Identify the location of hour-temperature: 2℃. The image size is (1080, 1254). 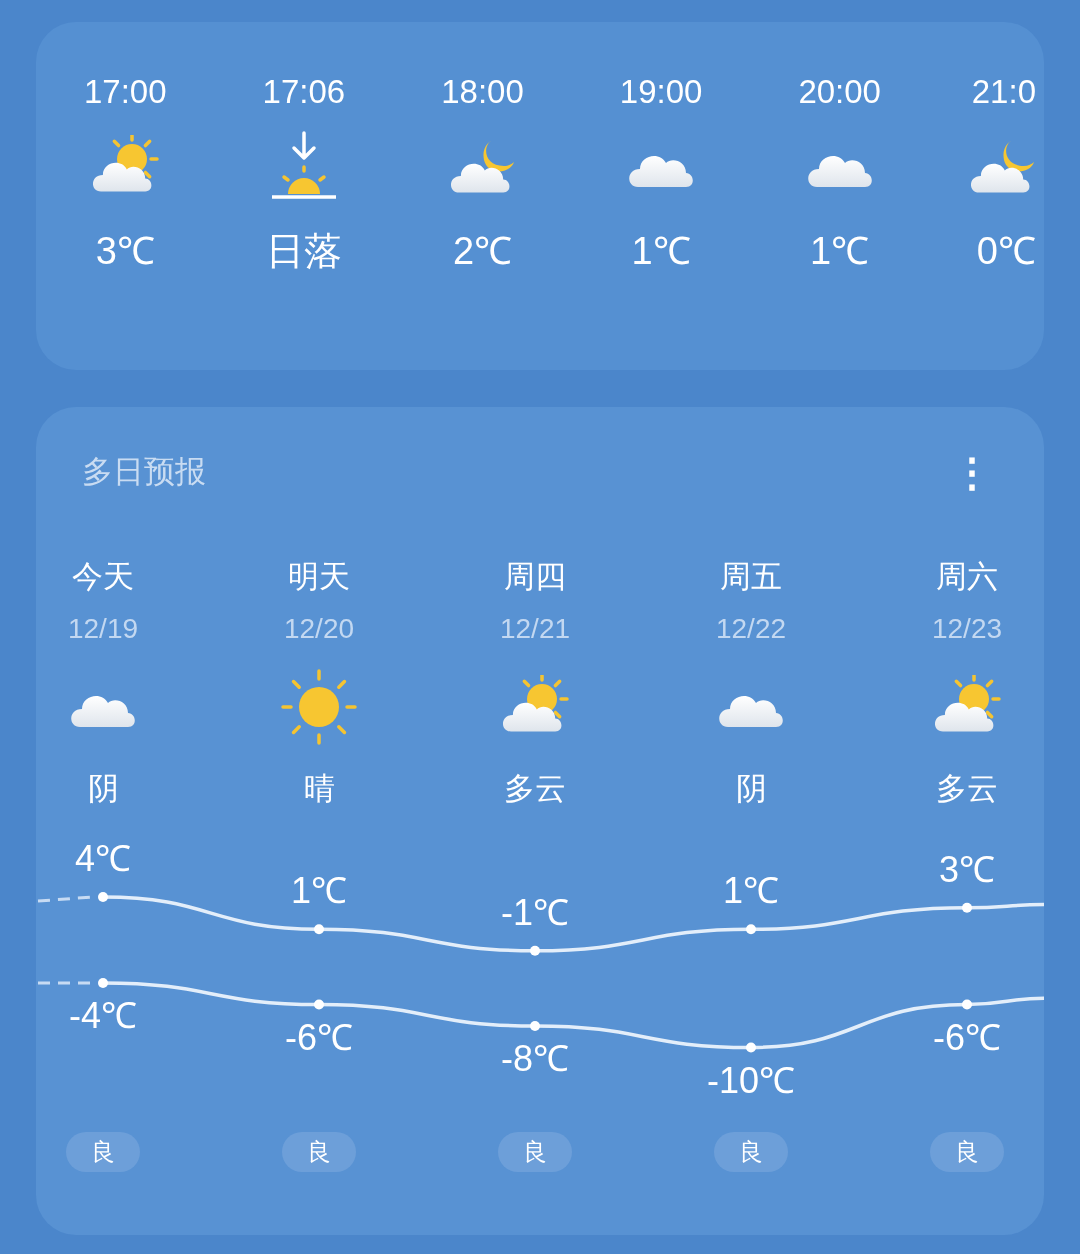
(482, 251).